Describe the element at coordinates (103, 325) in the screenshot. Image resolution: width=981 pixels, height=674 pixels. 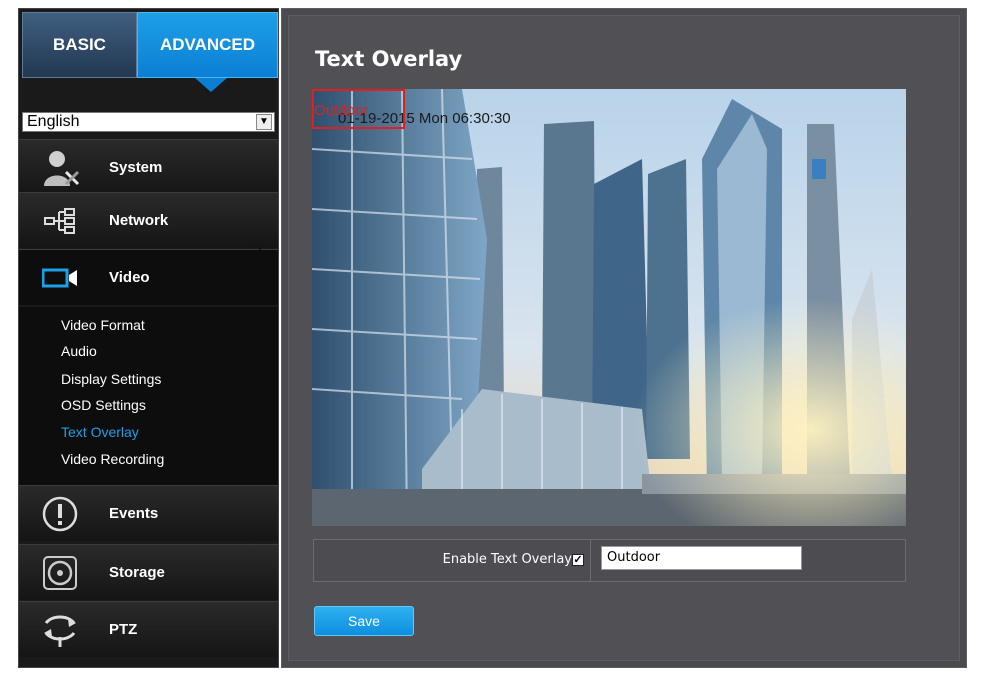
I see `submenu-video-format: Video Format` at that location.